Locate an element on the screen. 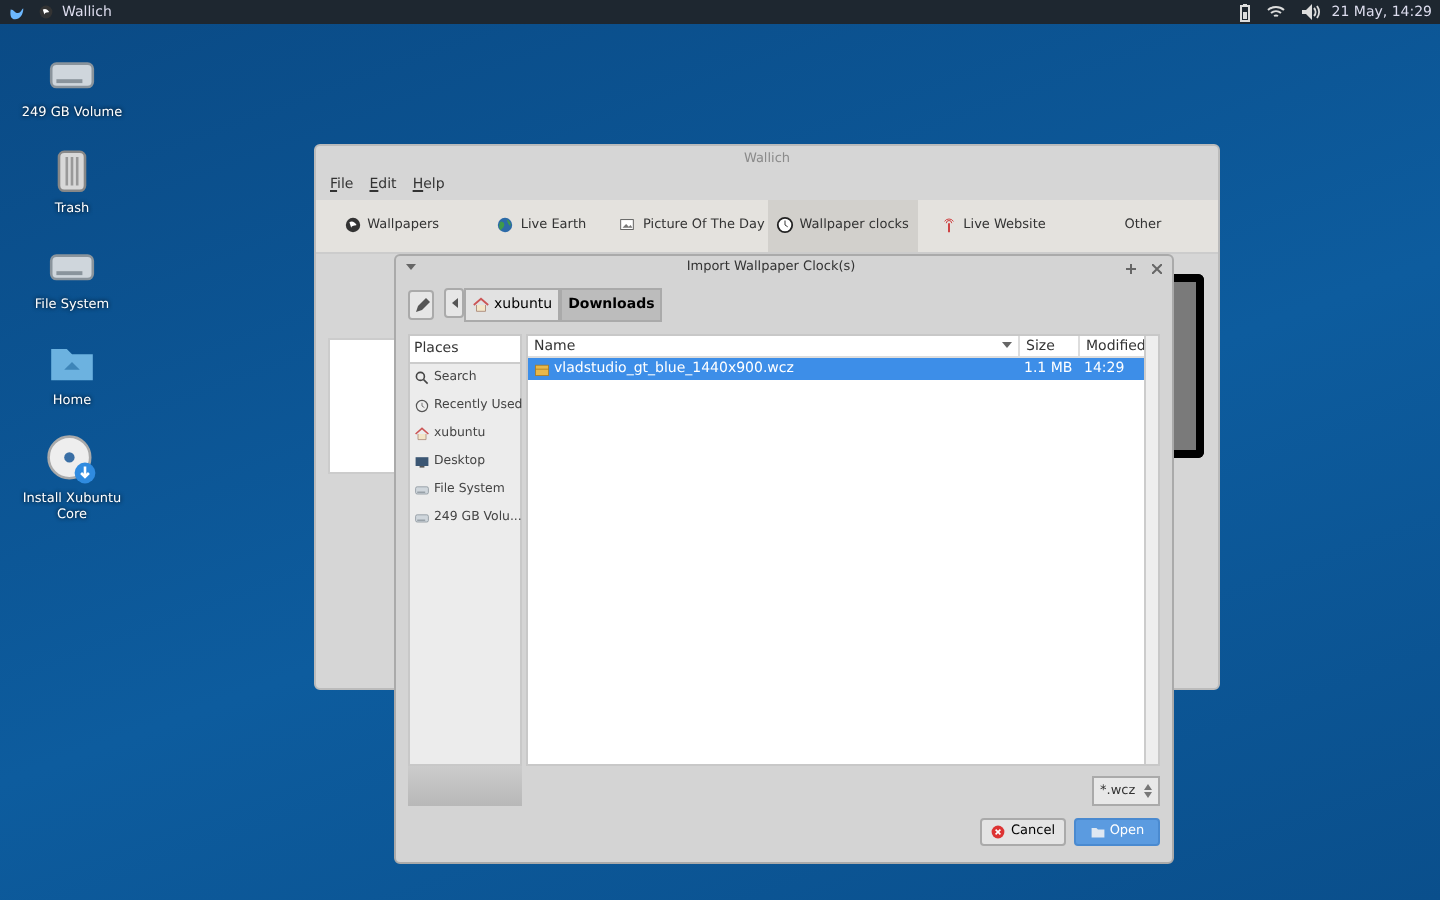  places-footer is located at coordinates (465, 786).